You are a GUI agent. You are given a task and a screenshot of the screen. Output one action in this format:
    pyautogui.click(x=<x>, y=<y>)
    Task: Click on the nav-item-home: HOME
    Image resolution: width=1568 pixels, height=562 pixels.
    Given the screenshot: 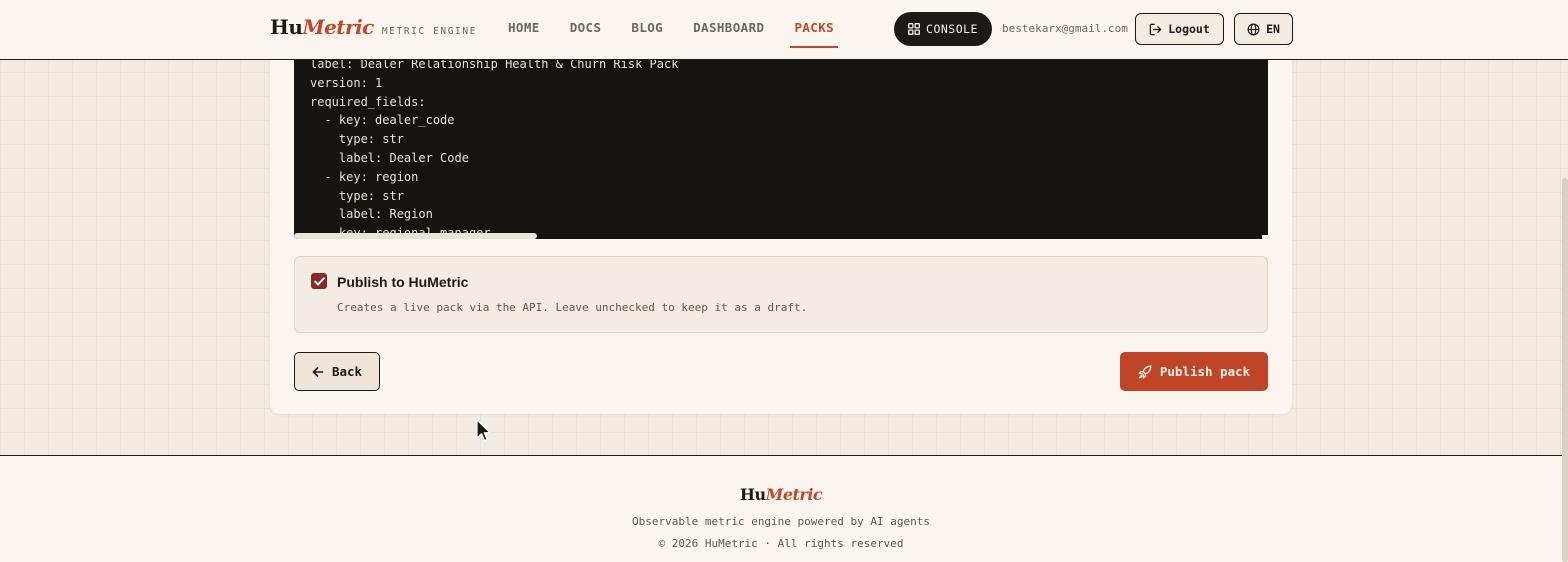 What is the action you would take?
    pyautogui.click(x=524, y=30)
    